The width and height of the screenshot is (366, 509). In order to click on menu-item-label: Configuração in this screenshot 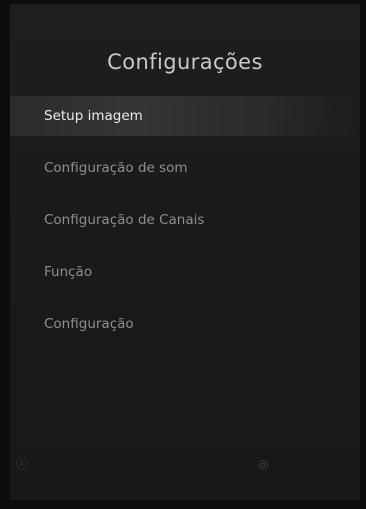, I will do `click(89, 324)`.